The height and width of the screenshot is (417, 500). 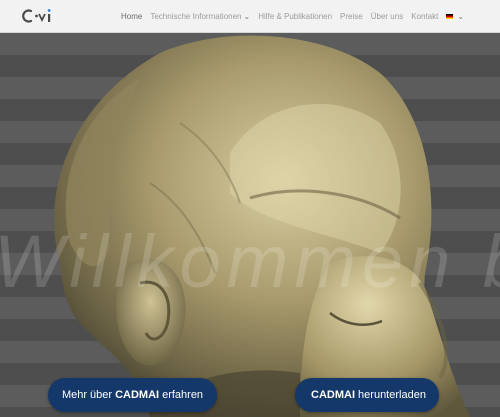 I want to click on learn-more-prefix: Mehr über, so click(x=87, y=395).